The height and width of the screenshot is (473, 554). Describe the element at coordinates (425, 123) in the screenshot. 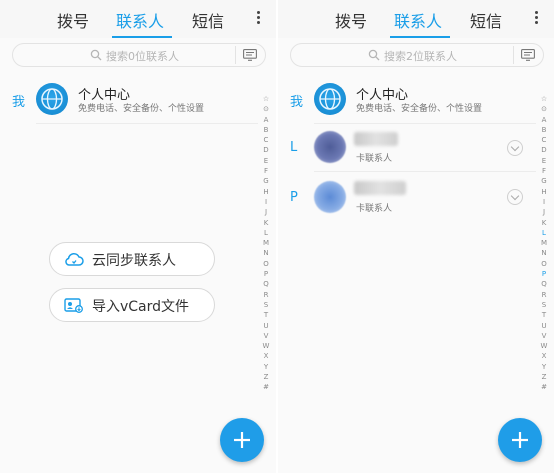

I see `row-divider` at that location.